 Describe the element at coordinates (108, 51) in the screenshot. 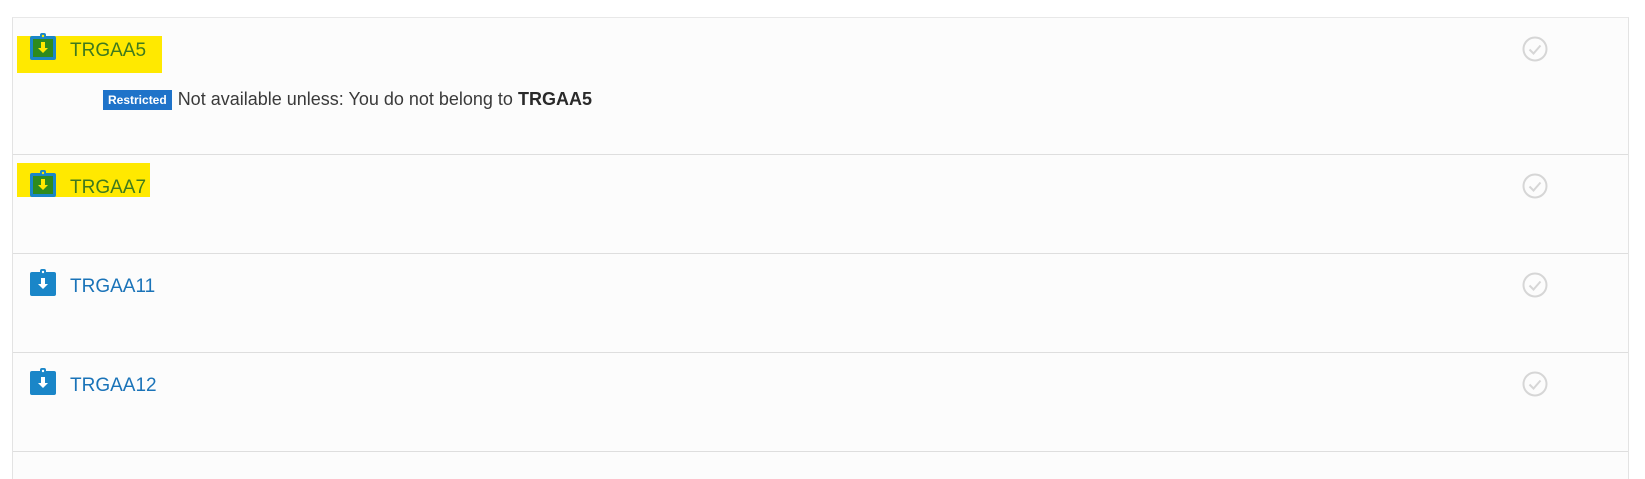

I see `activity-link-trgaa5: TRGAA5` at that location.